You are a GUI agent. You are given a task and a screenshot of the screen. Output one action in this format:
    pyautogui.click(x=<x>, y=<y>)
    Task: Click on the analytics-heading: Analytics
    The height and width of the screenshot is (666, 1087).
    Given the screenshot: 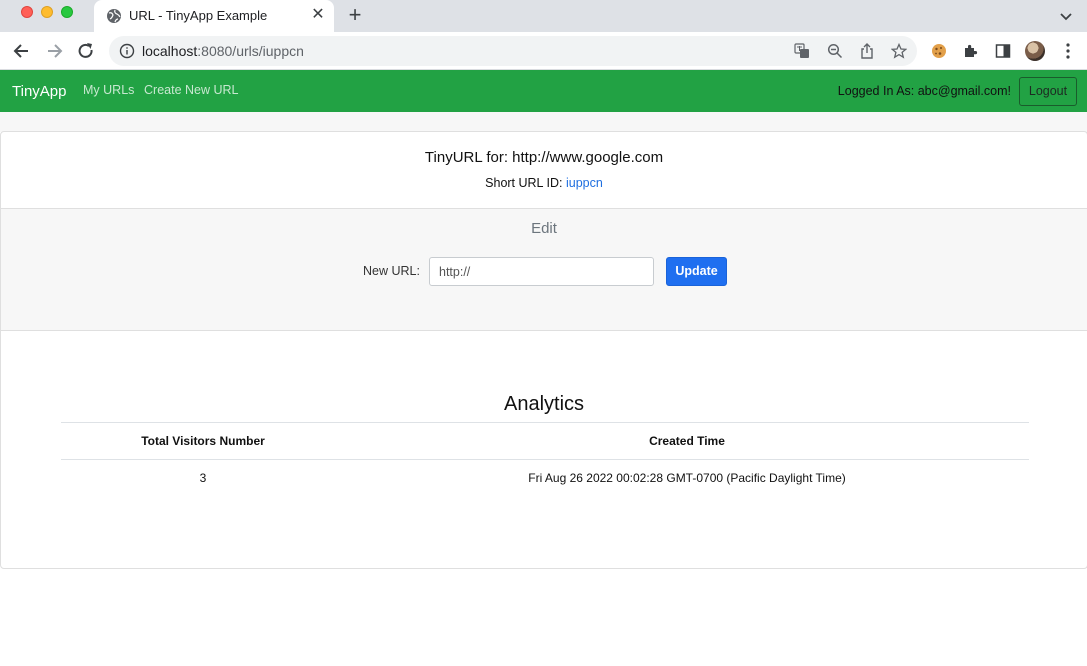 What is the action you would take?
    pyautogui.click(x=544, y=404)
    